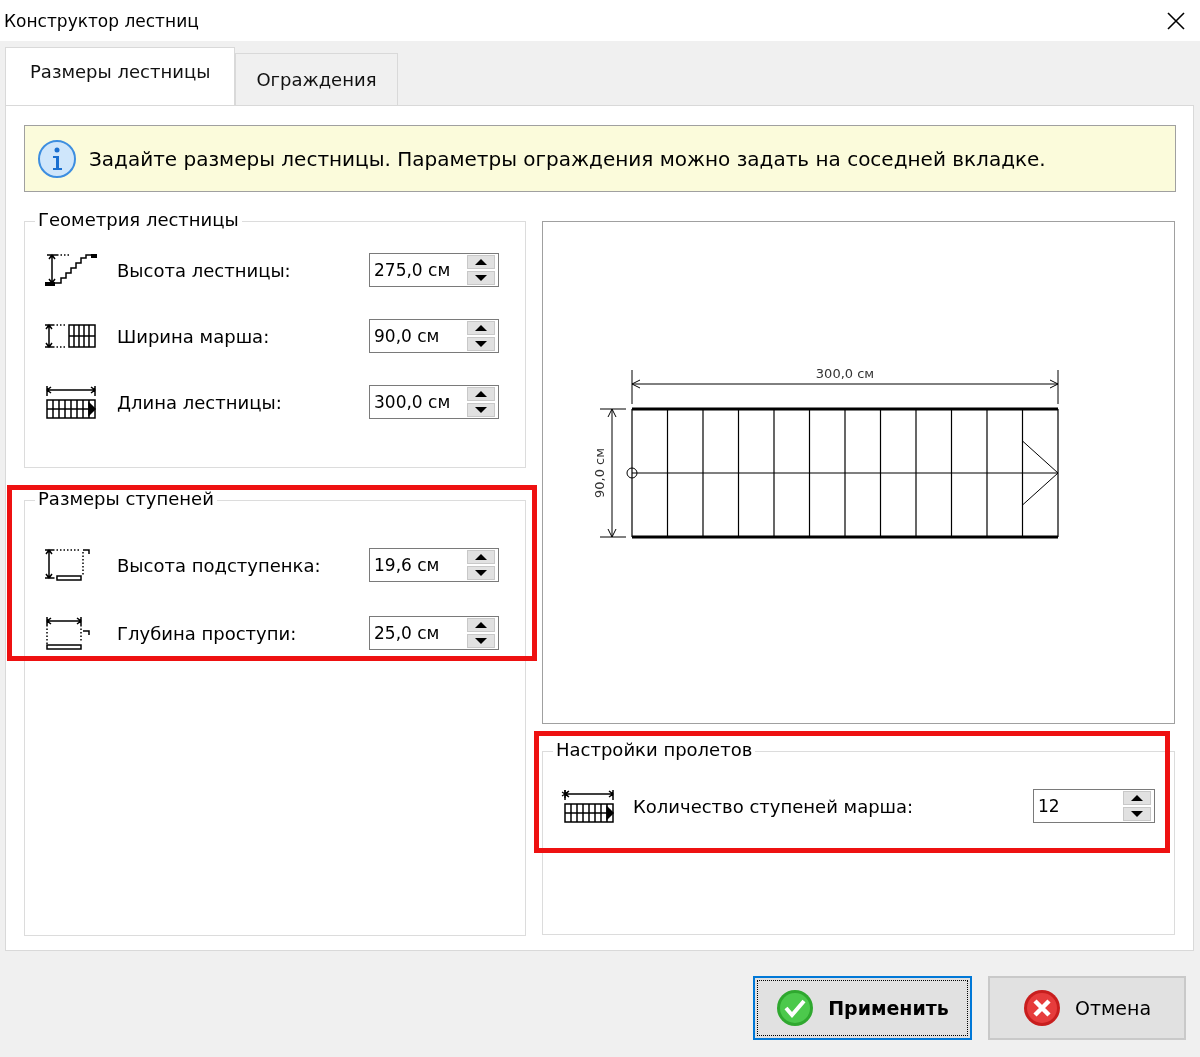  What do you see at coordinates (795, 1008) in the screenshot?
I see `check-icon` at bounding box center [795, 1008].